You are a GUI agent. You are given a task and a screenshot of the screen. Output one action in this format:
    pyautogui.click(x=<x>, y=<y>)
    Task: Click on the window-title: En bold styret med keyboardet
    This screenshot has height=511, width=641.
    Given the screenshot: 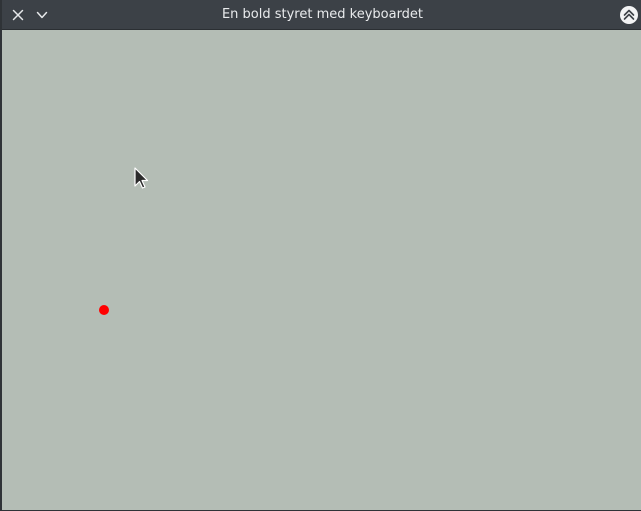 What is the action you would take?
    pyautogui.click(x=322, y=14)
    